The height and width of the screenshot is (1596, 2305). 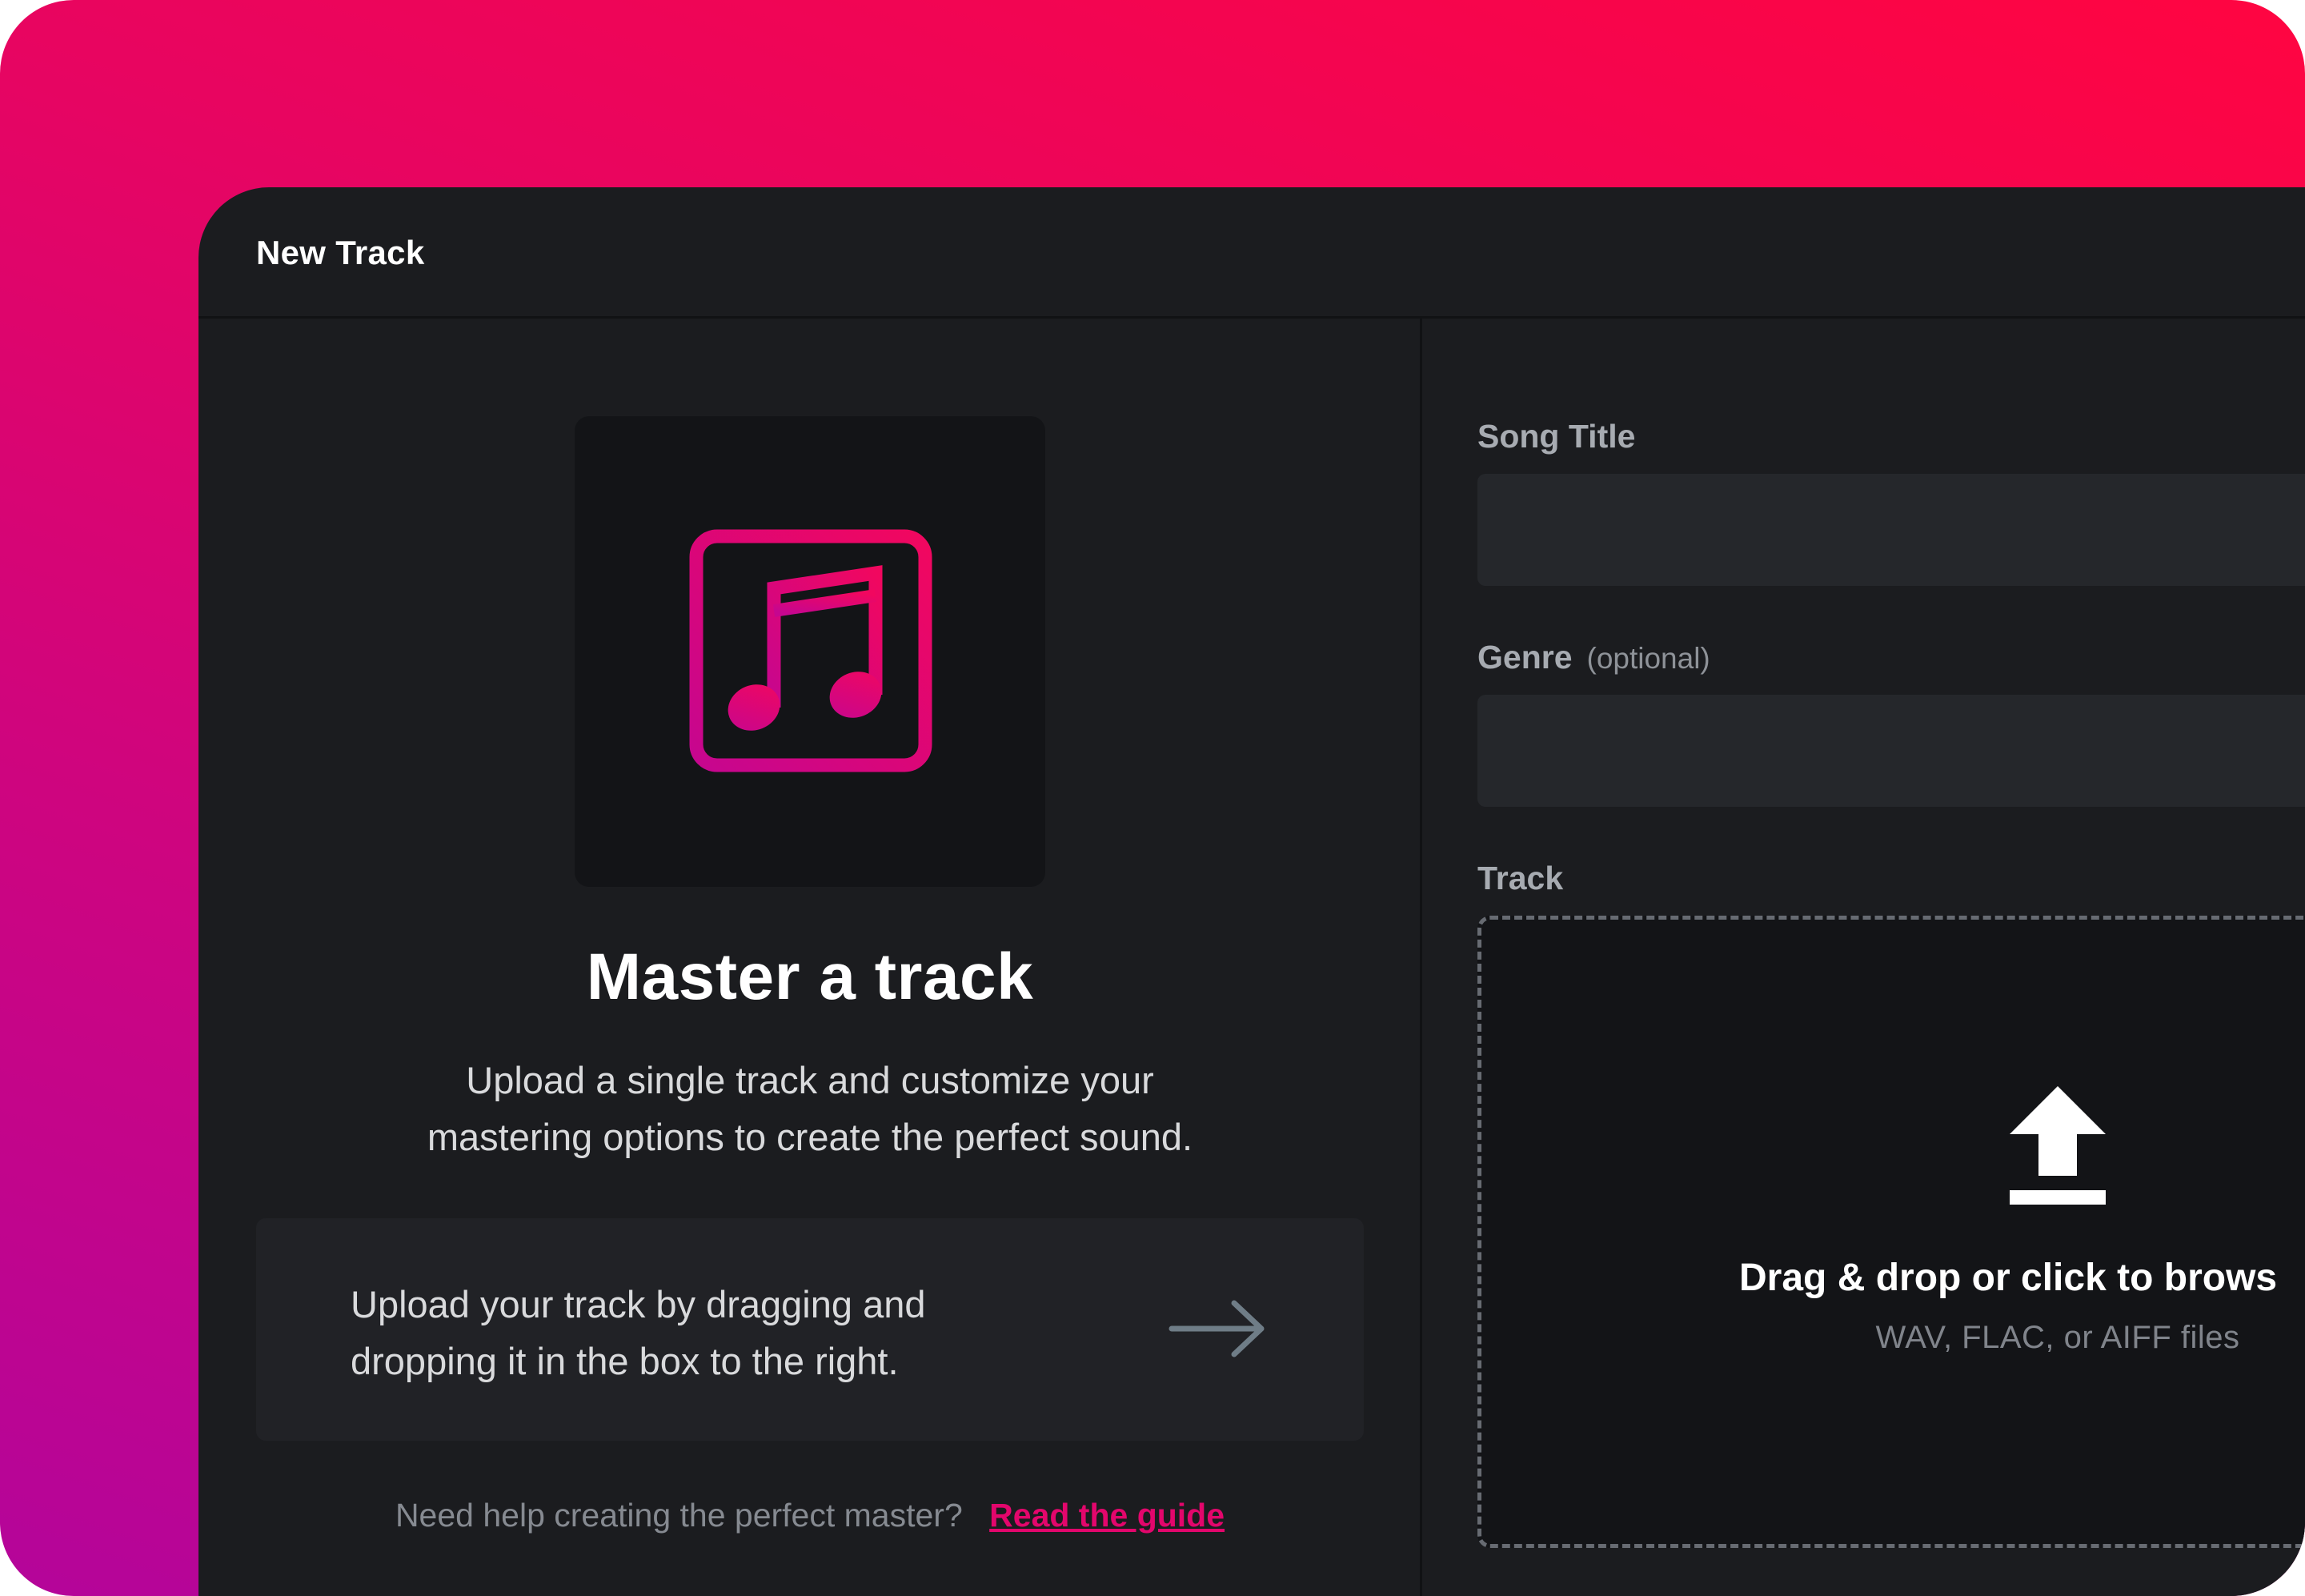 What do you see at coordinates (625, 1361) in the screenshot?
I see `hint-line: dropping it in the box to the right.` at bounding box center [625, 1361].